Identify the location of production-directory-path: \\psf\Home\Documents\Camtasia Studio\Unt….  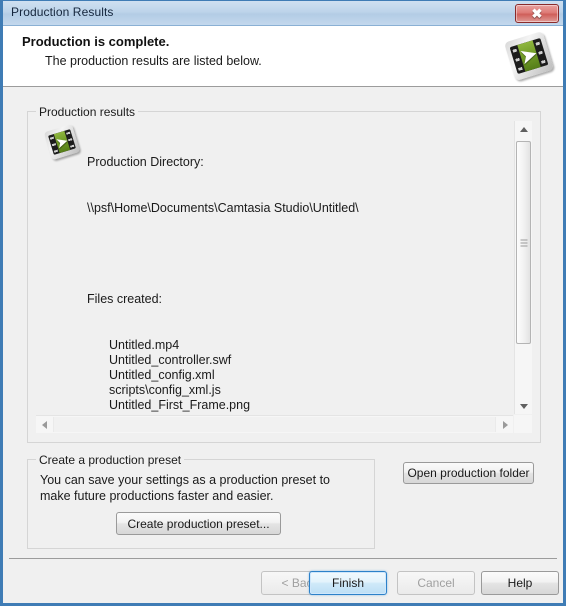
(223, 208).